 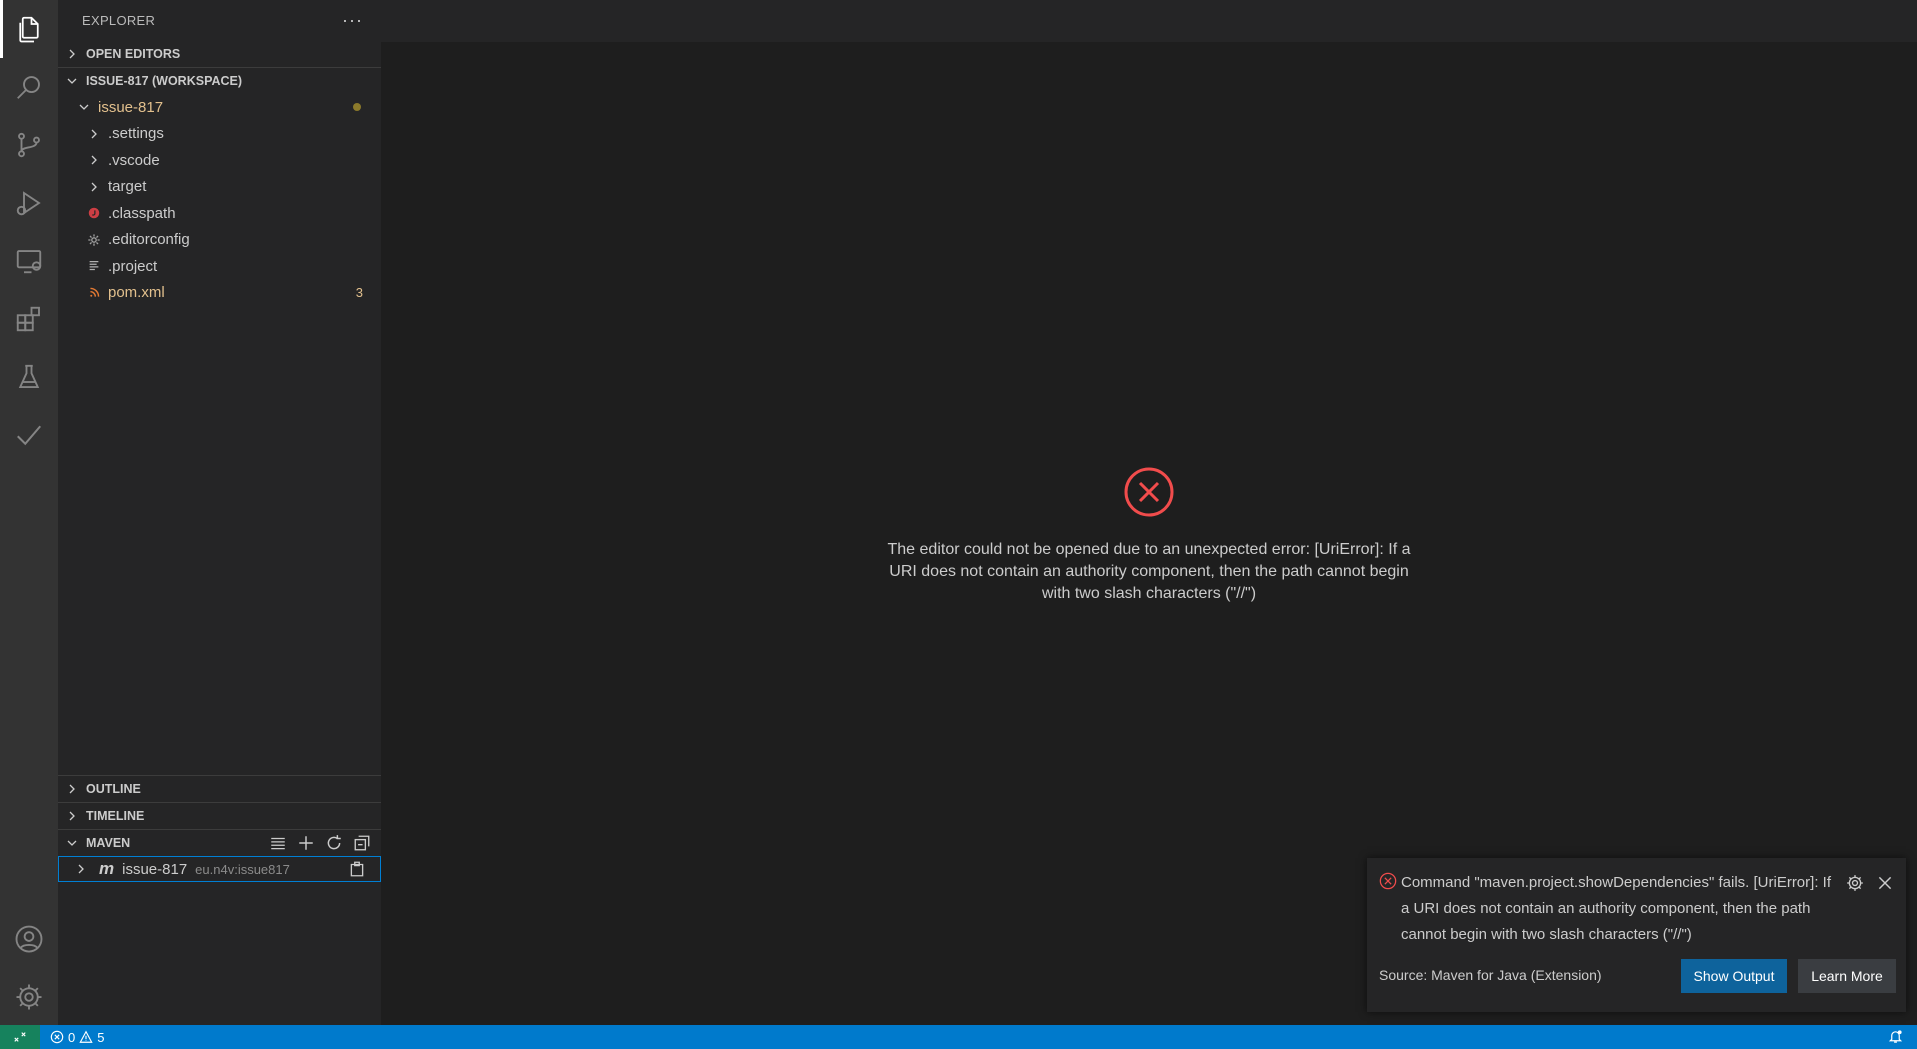 I want to click on problems-indicator: 0 5, so click(x=77, y=1037).